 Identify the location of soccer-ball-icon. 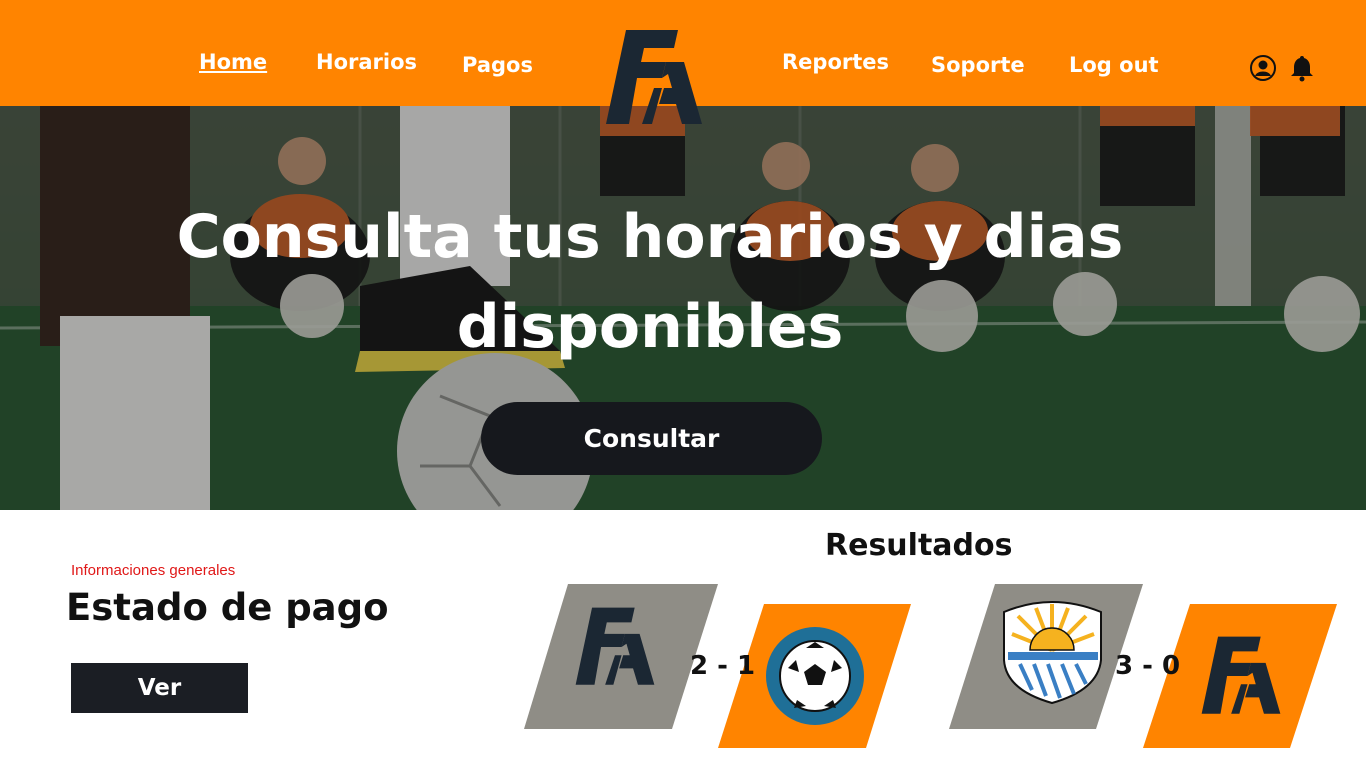
(815, 676).